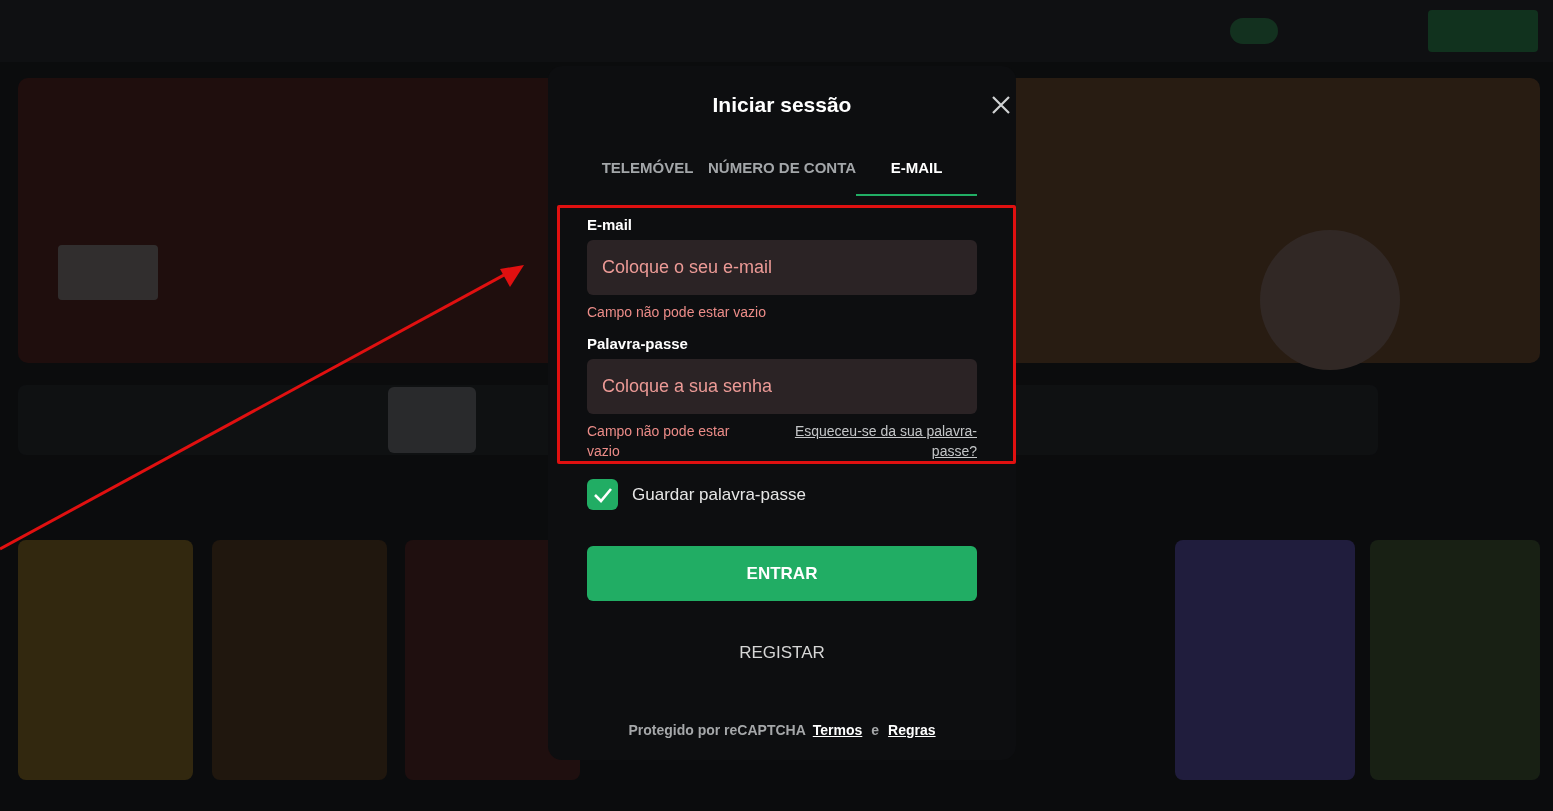 The image size is (1553, 811). Describe the element at coordinates (916, 169) in the screenshot. I see `tab: E-MAIL` at that location.